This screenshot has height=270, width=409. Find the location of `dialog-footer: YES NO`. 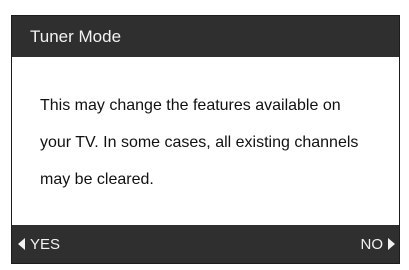

dialog-footer: YES NO is located at coordinates (205, 245).